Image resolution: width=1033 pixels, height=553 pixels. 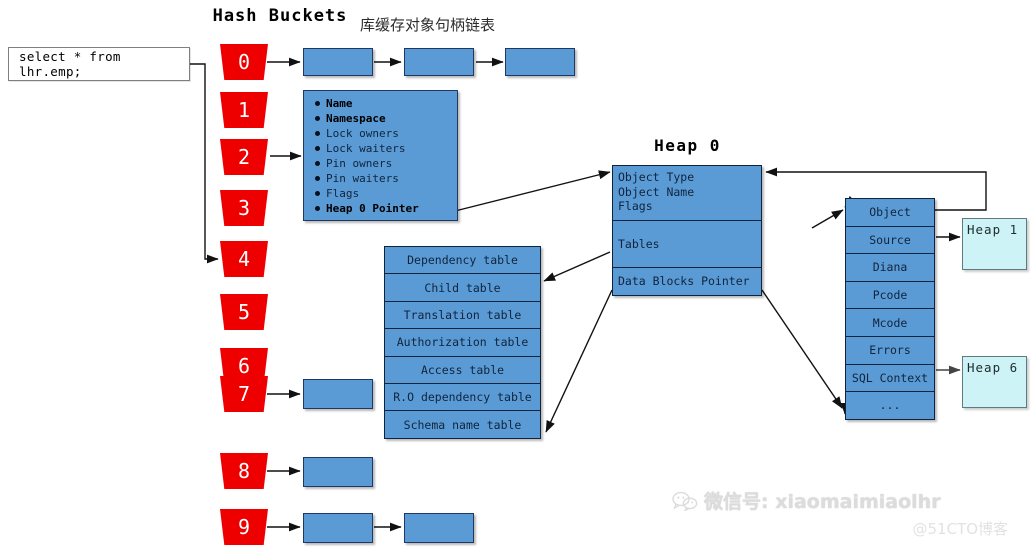 I want to click on table-row: Child table, so click(x=462, y=288).